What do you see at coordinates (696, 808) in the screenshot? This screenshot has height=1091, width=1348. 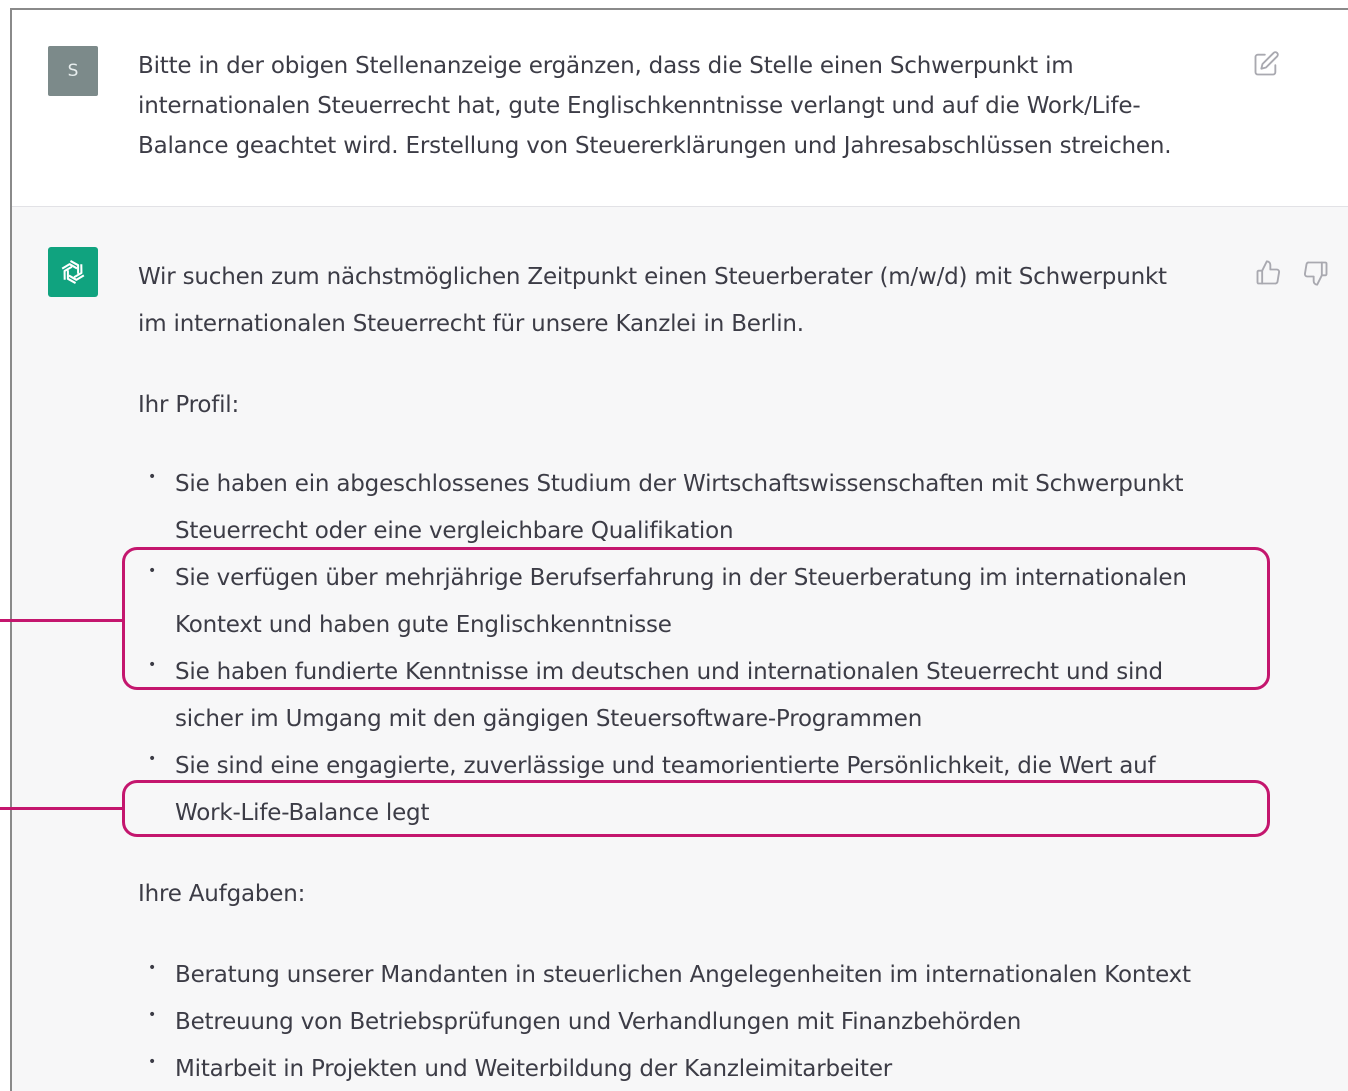 I see `highlight-box-work-life` at bounding box center [696, 808].